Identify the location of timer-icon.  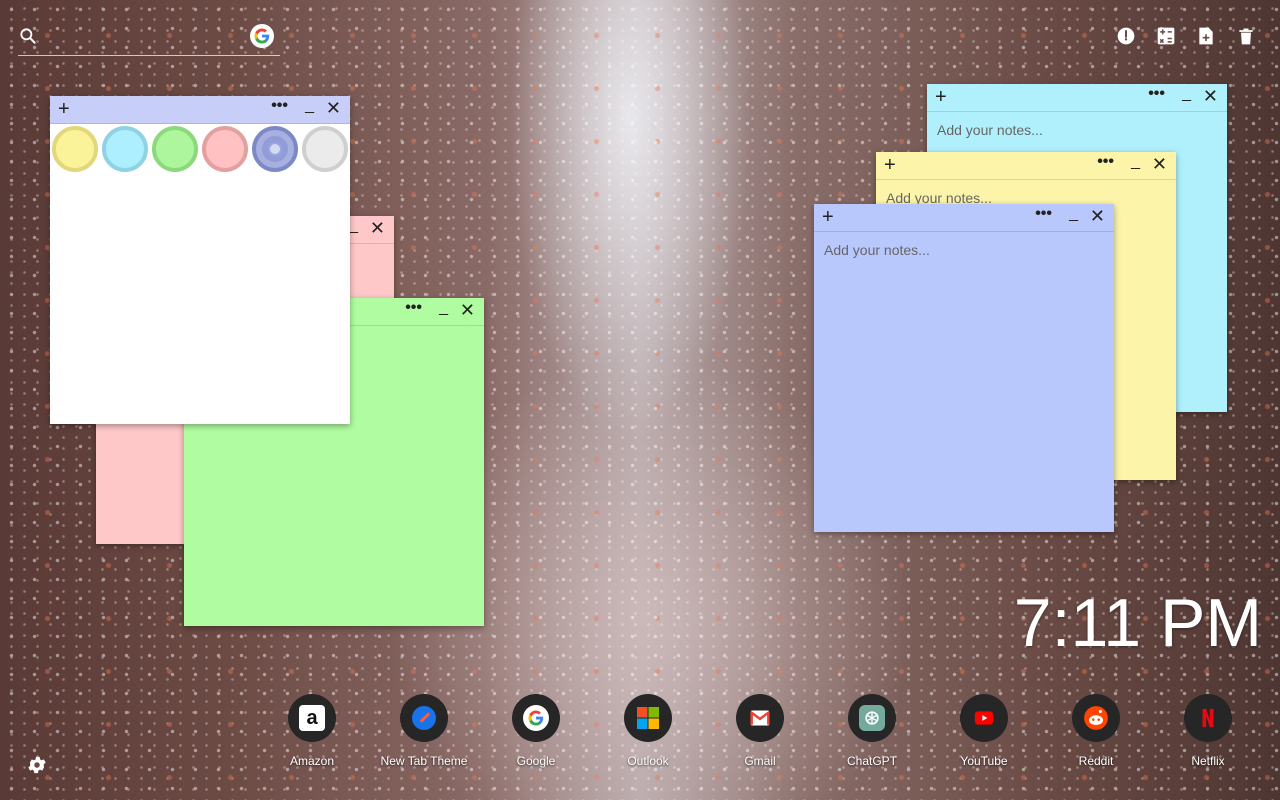
(1126, 36).